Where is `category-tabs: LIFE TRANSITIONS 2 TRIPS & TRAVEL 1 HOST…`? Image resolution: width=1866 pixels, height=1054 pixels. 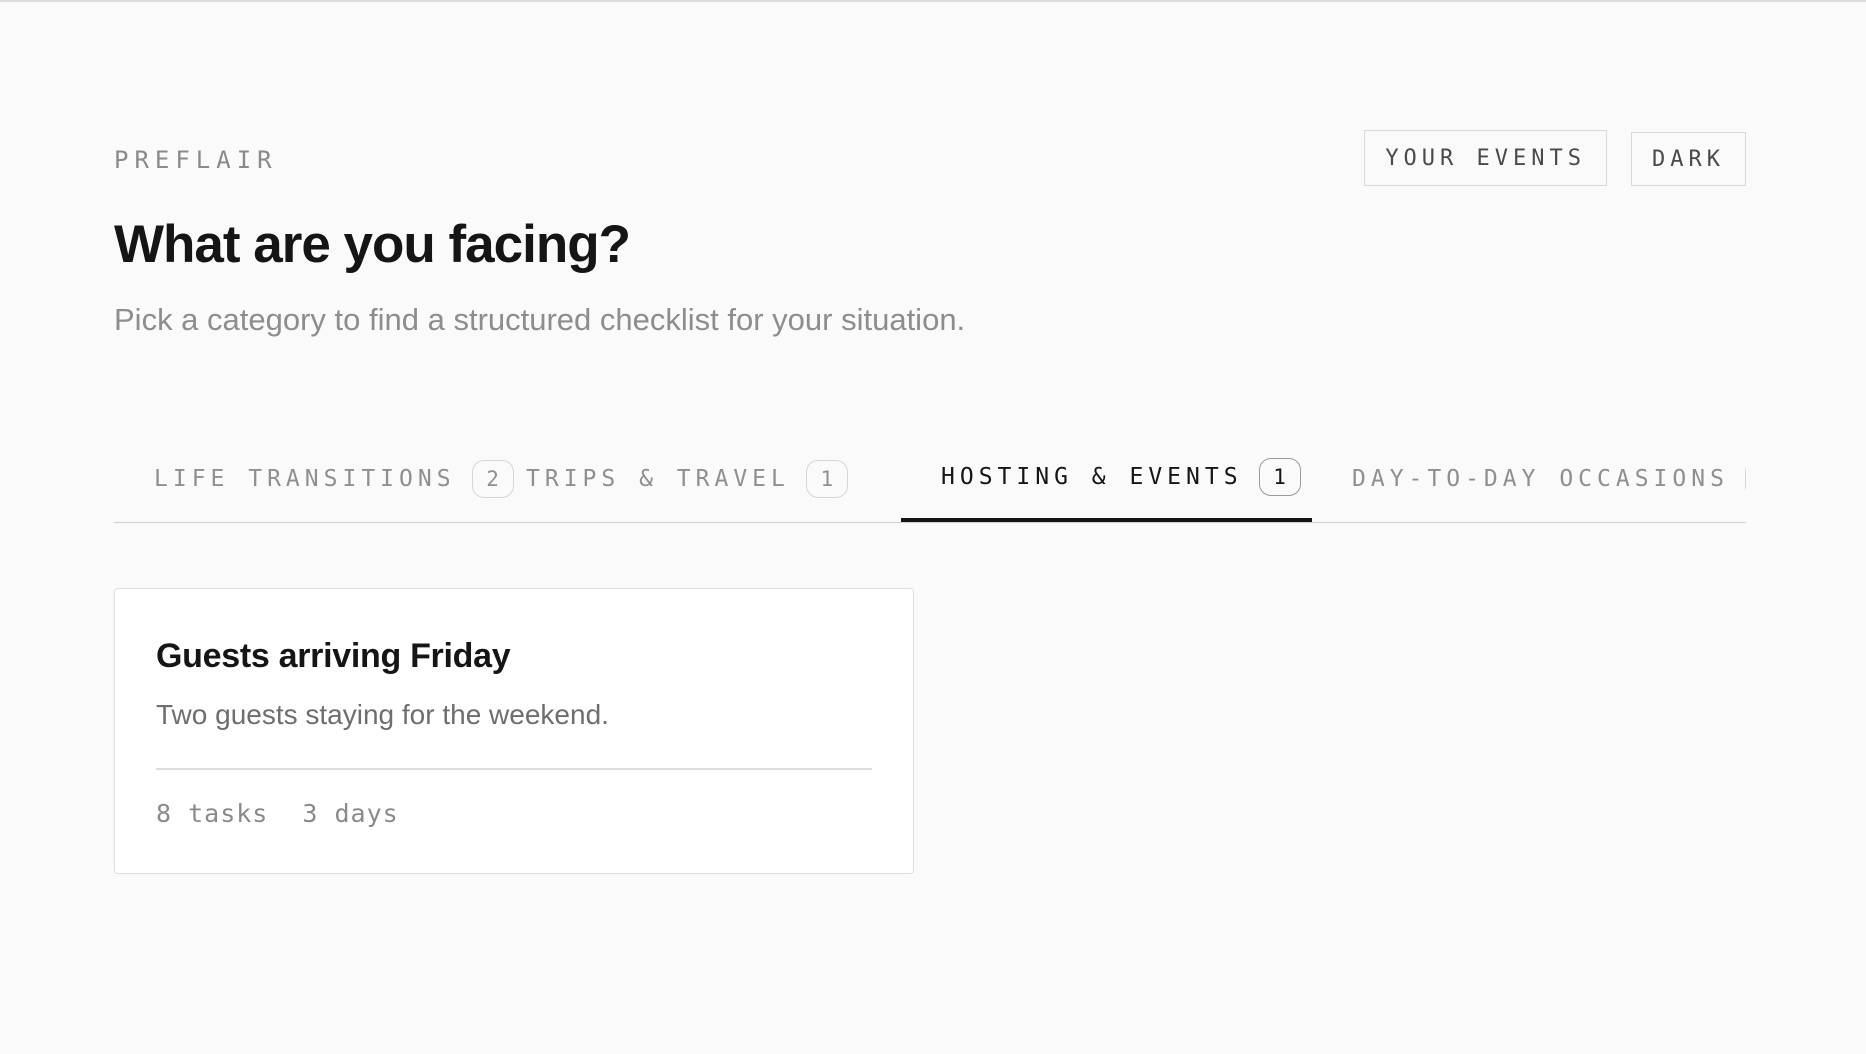 category-tabs: LIFE TRANSITIONS 2 TRIPS & TRAVEL 1 HOST… is located at coordinates (930, 479).